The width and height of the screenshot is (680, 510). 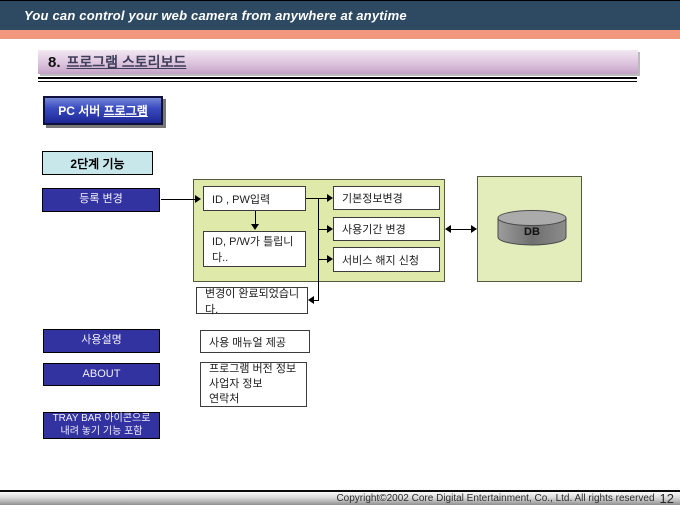 I want to click on usage-guide-box: 사용설명, so click(x=101, y=341).